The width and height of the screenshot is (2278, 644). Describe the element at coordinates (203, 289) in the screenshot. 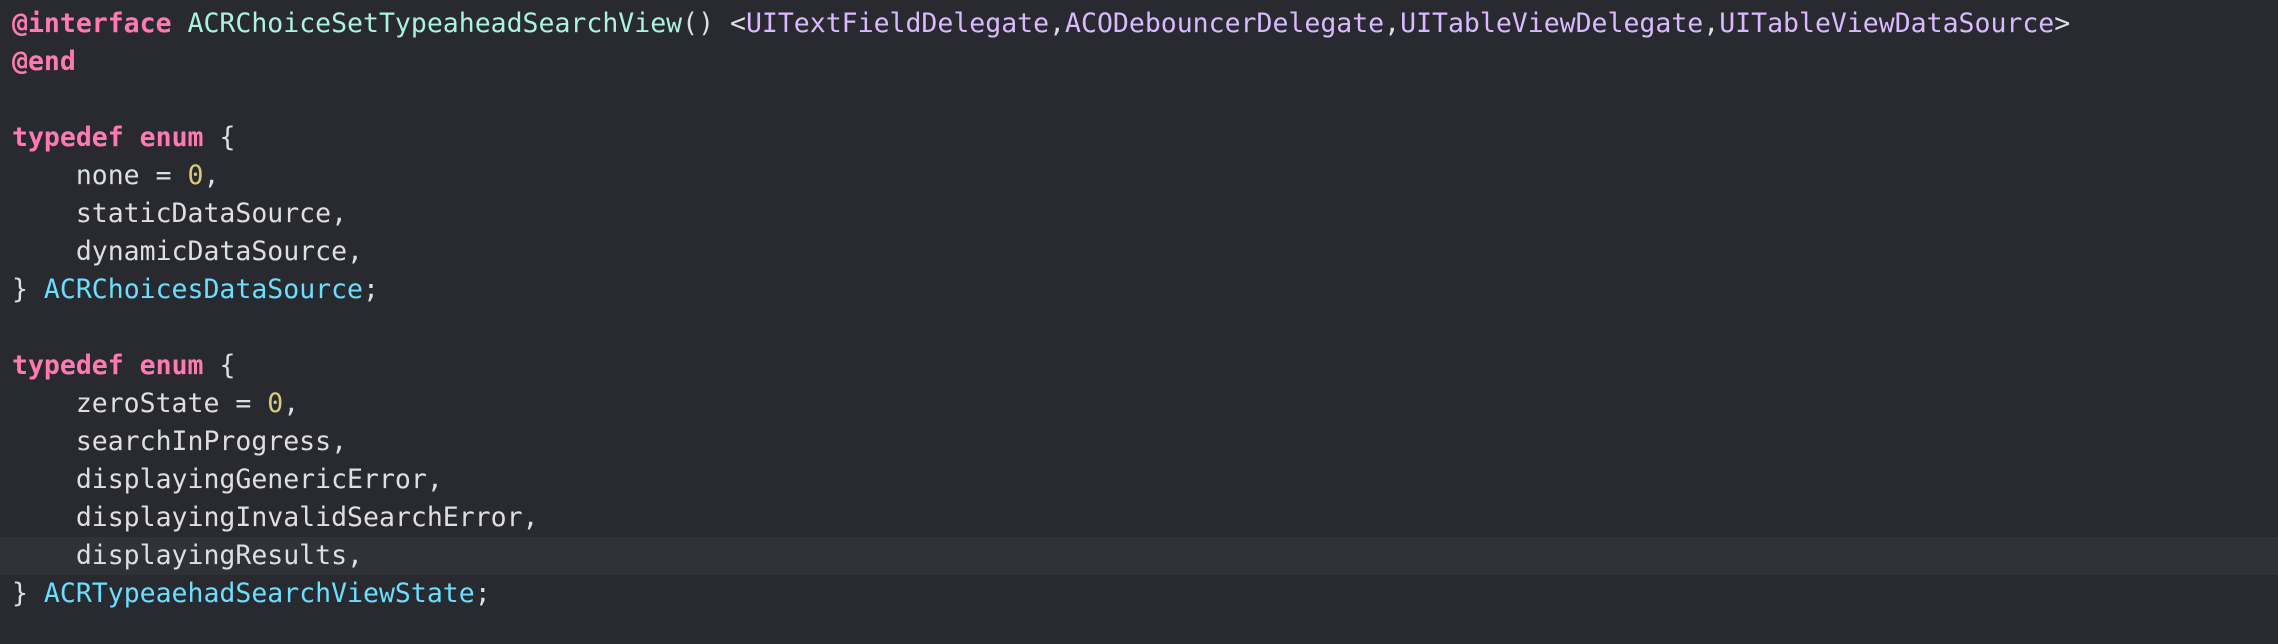

I see `code-token-usertype: ACRChoicesDataSource` at that location.